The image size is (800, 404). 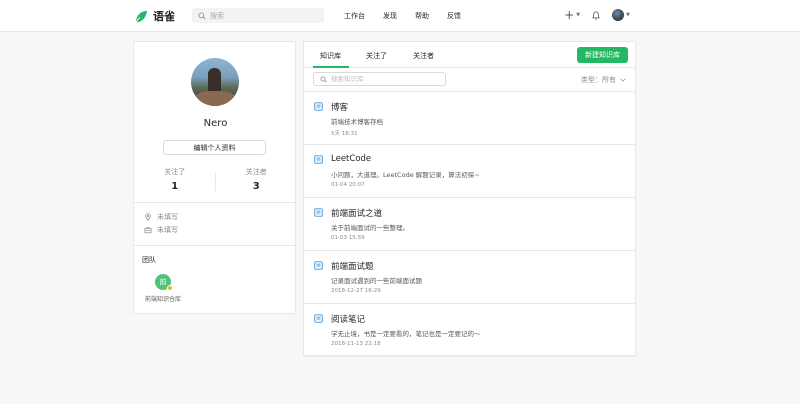 What do you see at coordinates (348, 319) in the screenshot?
I see `repo-title: 阅读笔记` at bounding box center [348, 319].